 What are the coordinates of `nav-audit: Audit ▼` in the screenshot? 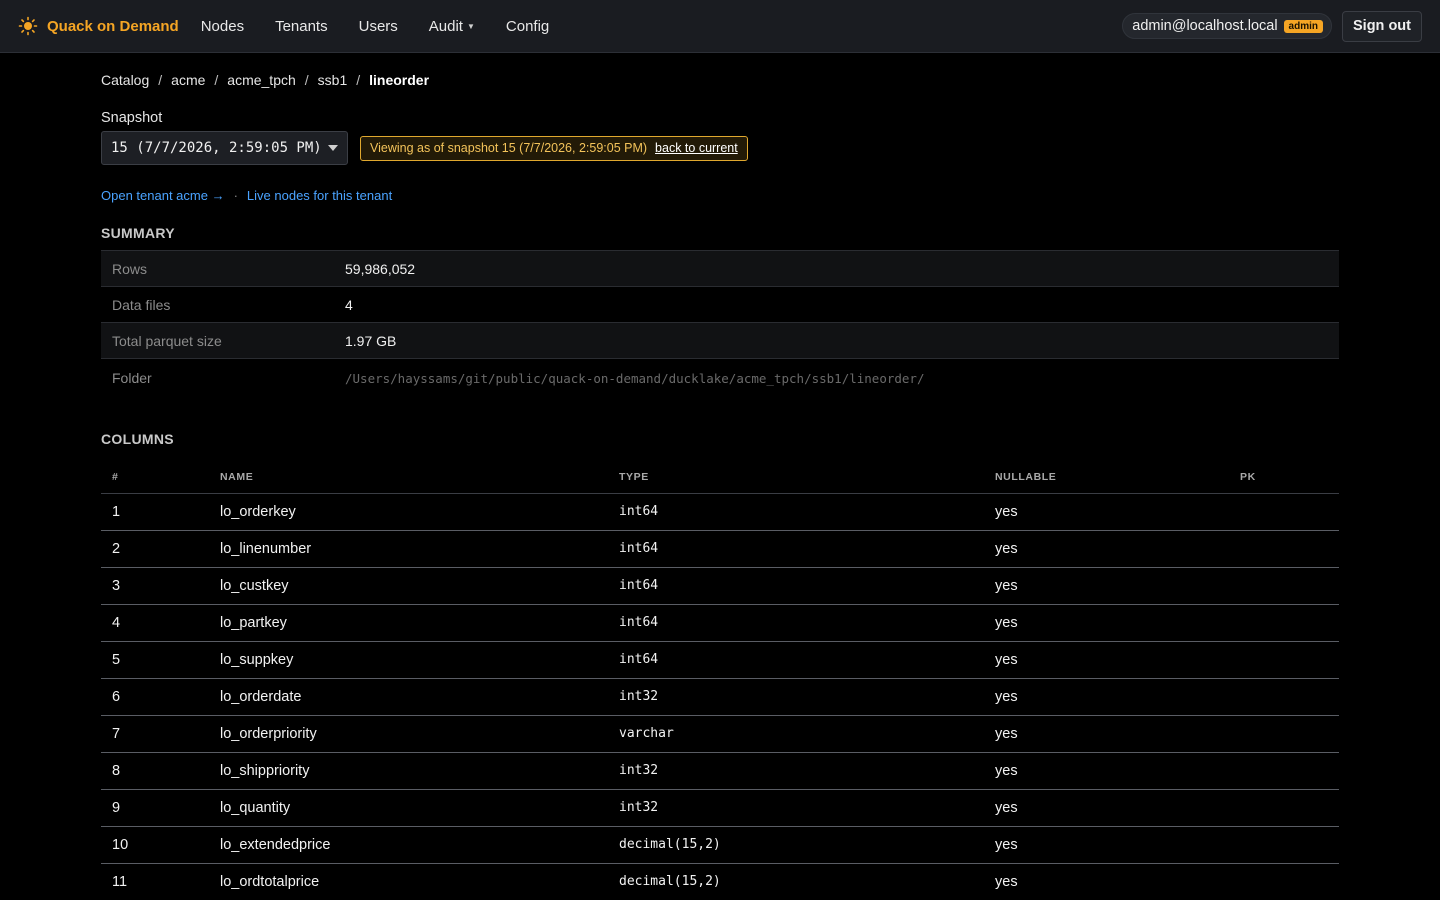 It's located at (452, 26).